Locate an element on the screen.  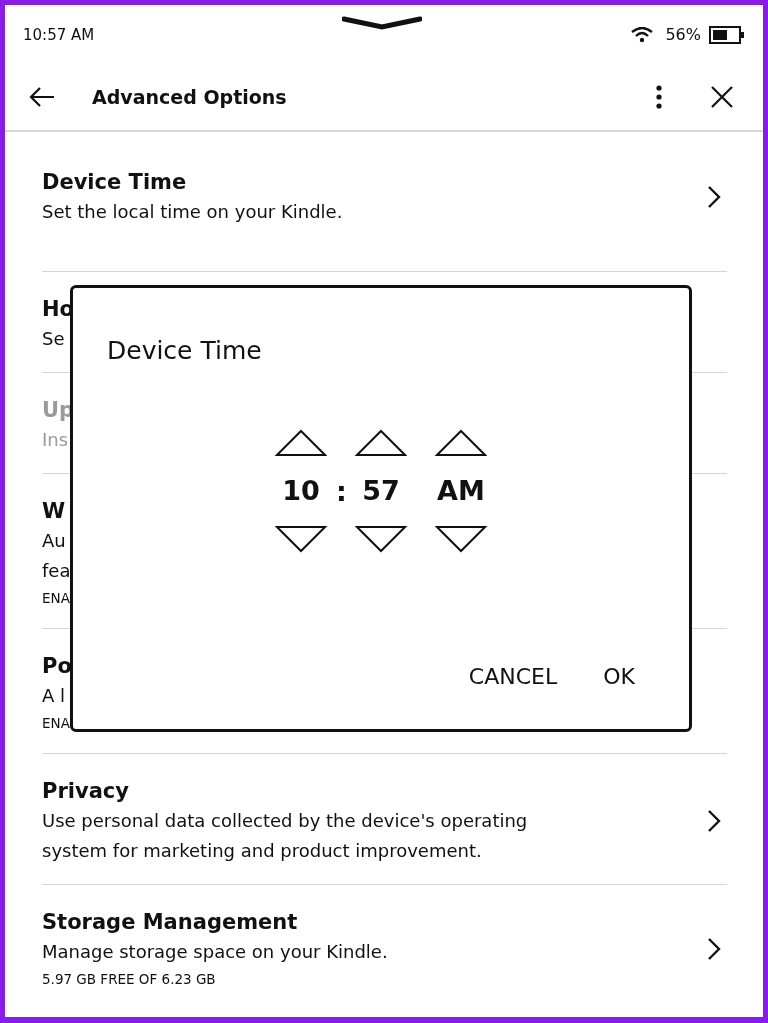
time-value: 57 is located at coordinates (381, 491).